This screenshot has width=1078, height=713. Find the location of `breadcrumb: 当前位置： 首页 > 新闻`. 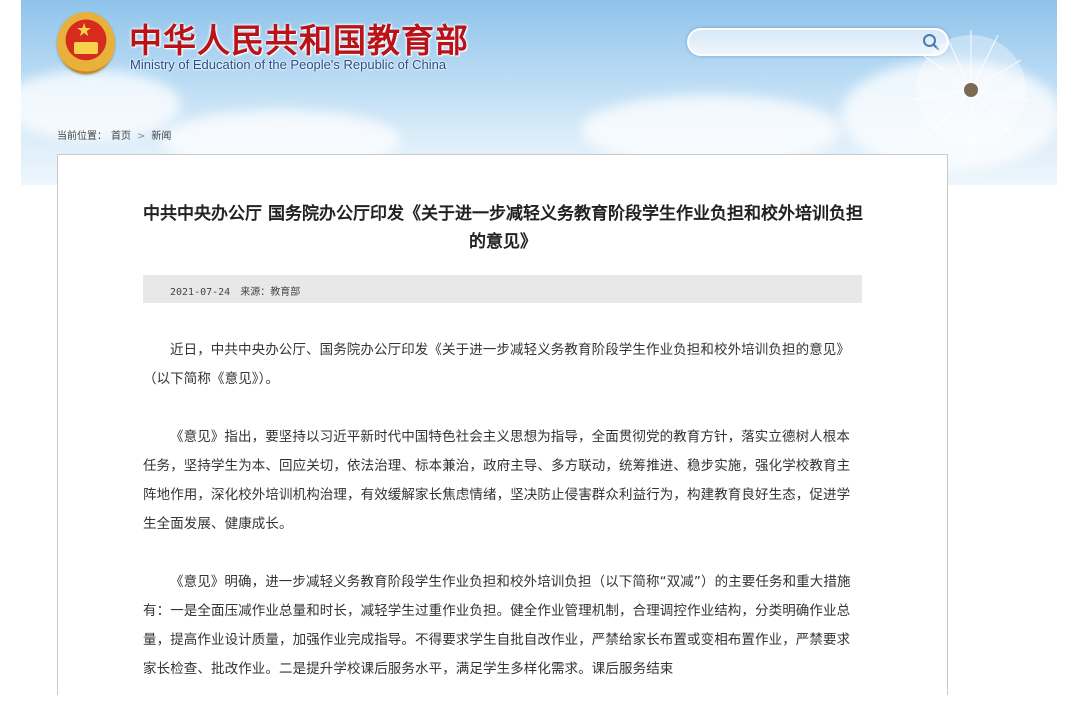

breadcrumb: 当前位置： 首页 > 新闻 is located at coordinates (114, 134).